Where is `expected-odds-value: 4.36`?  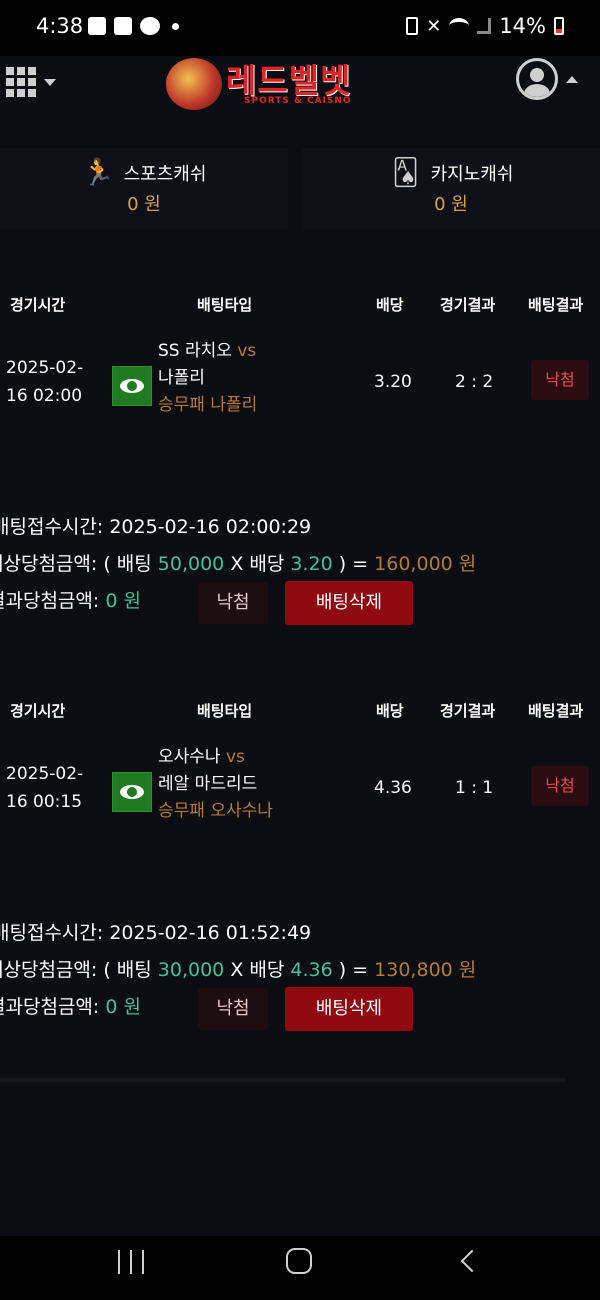 expected-odds-value: 4.36 is located at coordinates (311, 970).